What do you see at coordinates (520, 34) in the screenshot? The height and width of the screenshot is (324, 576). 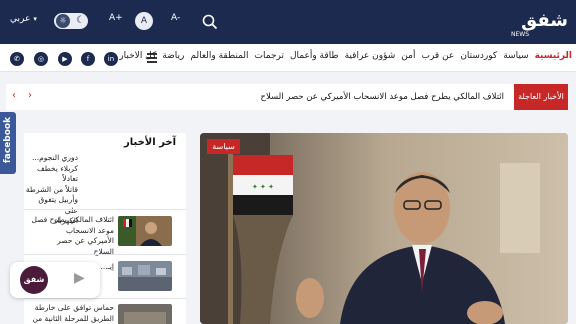 I see `logo-sub: NEWS` at bounding box center [520, 34].